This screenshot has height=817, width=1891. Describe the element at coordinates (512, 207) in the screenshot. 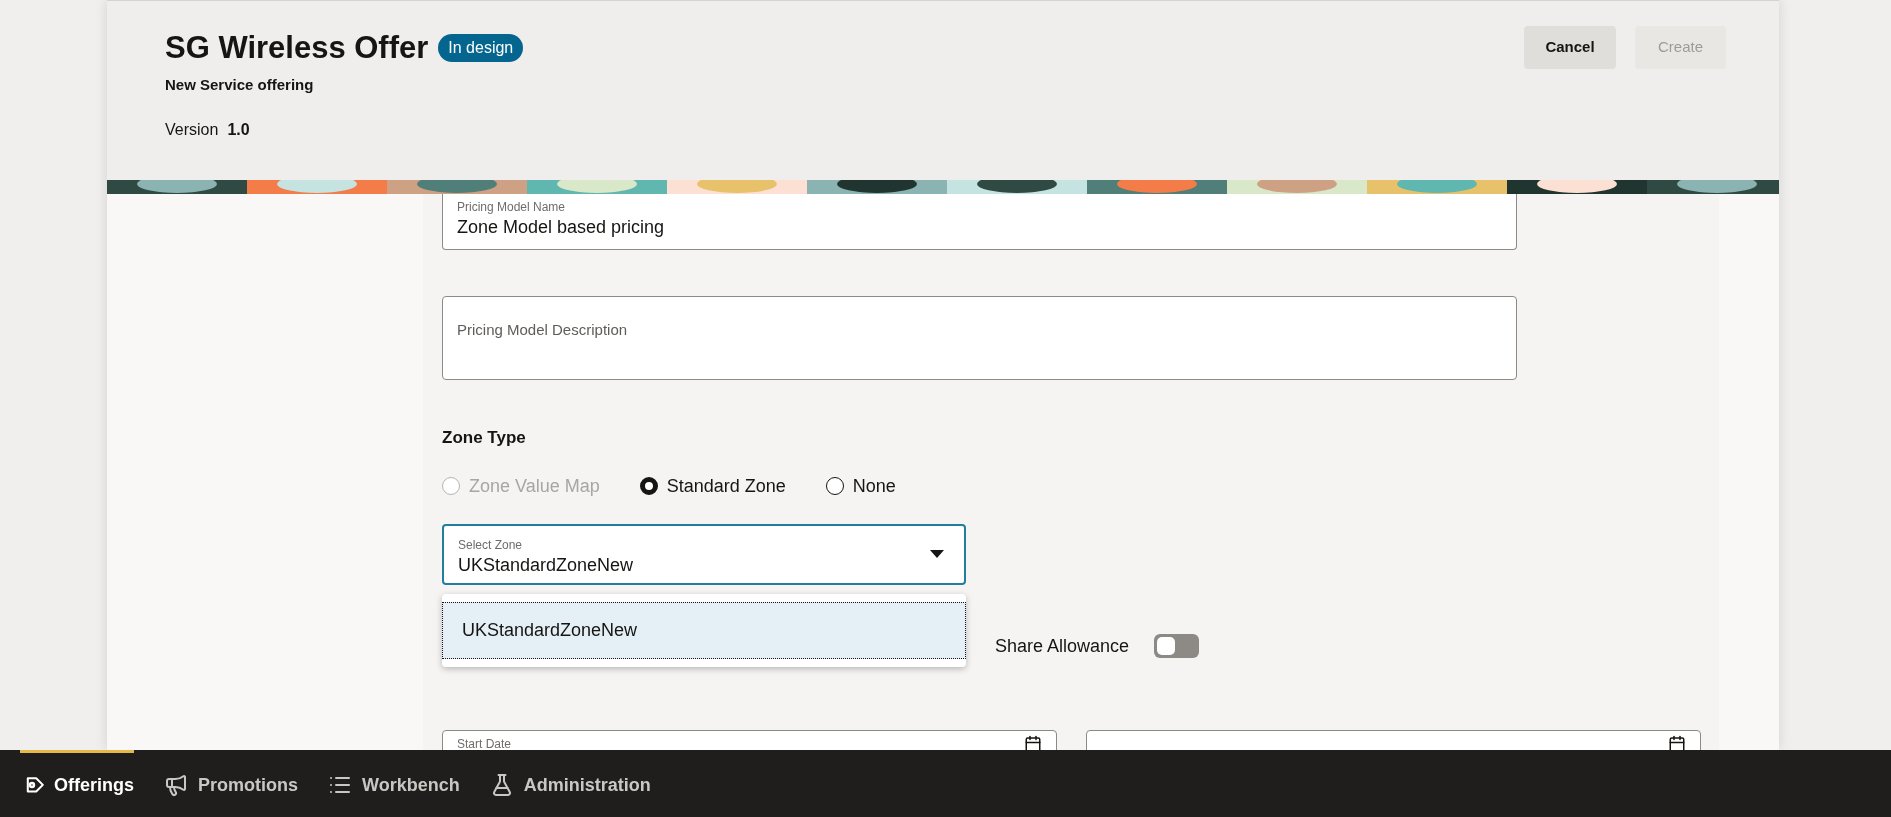

I see `field-label: Pricing Model Name` at that location.